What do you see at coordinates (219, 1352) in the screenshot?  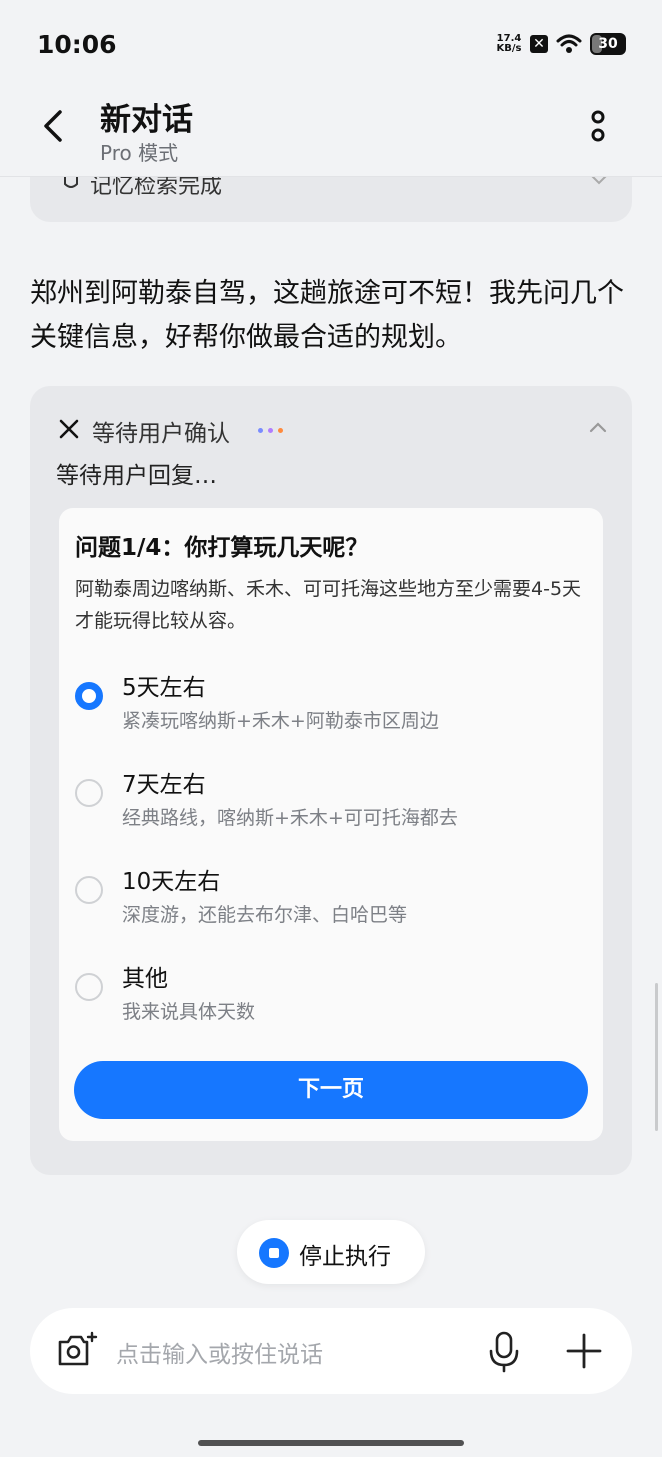 I see `input-placeholder: 点击输入或按住说话` at bounding box center [219, 1352].